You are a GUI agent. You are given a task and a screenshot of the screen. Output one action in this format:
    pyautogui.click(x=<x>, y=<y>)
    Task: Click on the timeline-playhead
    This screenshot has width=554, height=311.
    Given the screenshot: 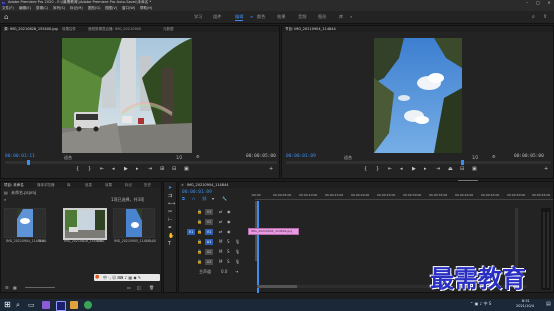 What is the action you would take?
    pyautogui.click(x=258, y=247)
    